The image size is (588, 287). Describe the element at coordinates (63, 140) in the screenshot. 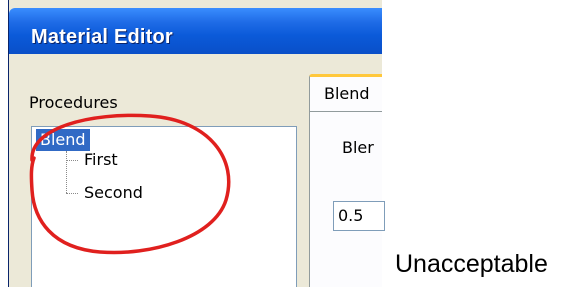

I see `tree-item-blend: Blend` at that location.